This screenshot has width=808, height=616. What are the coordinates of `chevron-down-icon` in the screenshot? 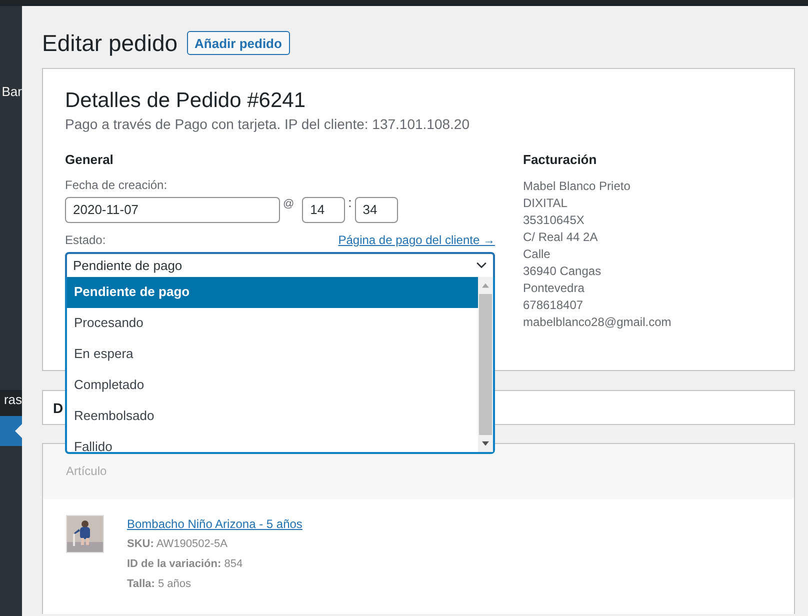 It's located at (481, 265).